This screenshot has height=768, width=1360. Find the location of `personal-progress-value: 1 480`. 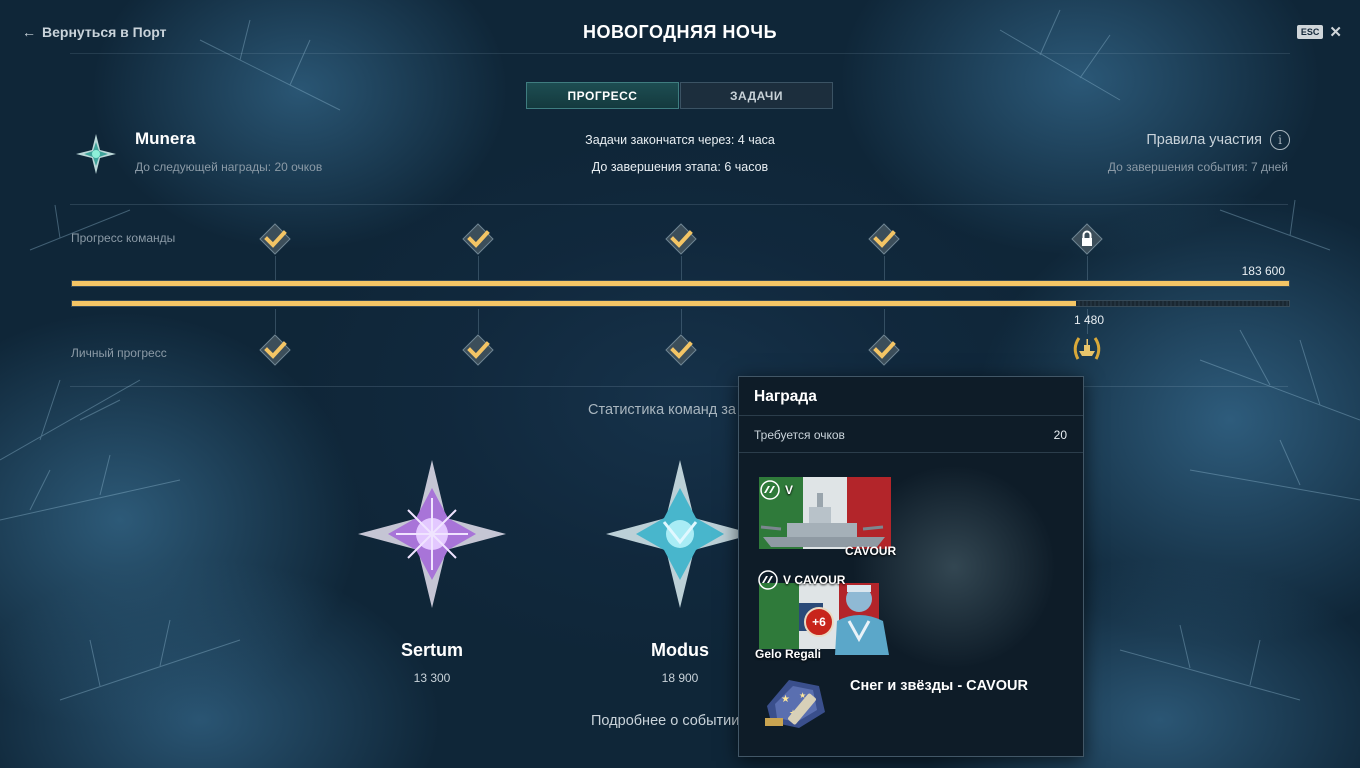

personal-progress-value: 1 480 is located at coordinates (1089, 320).